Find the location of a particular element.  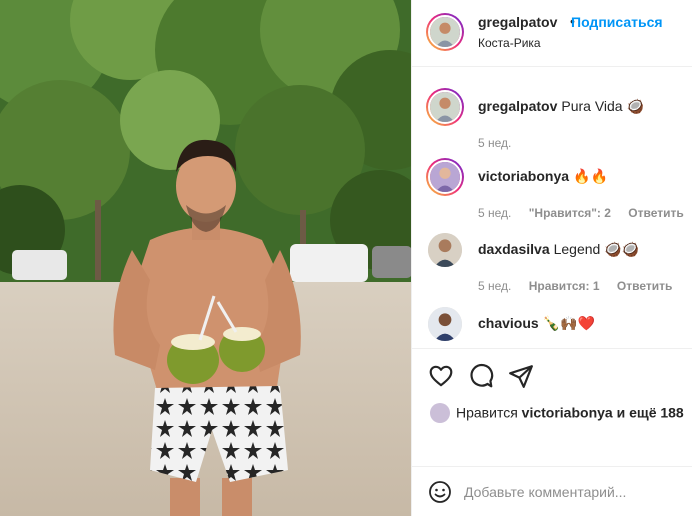

likes-summary: Нравится victoriabonya и ещё 188 is located at coordinates (557, 413).